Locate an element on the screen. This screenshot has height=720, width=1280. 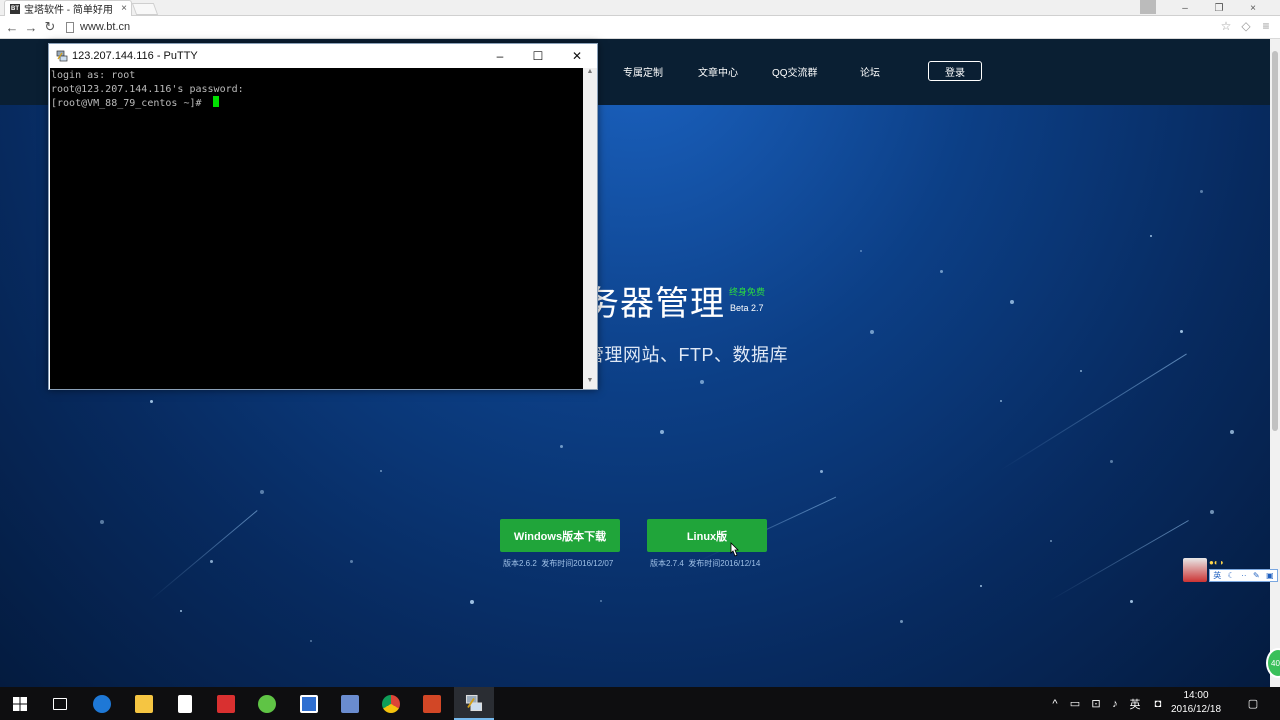
reload-icon: ↻ is located at coordinates (50, 27).